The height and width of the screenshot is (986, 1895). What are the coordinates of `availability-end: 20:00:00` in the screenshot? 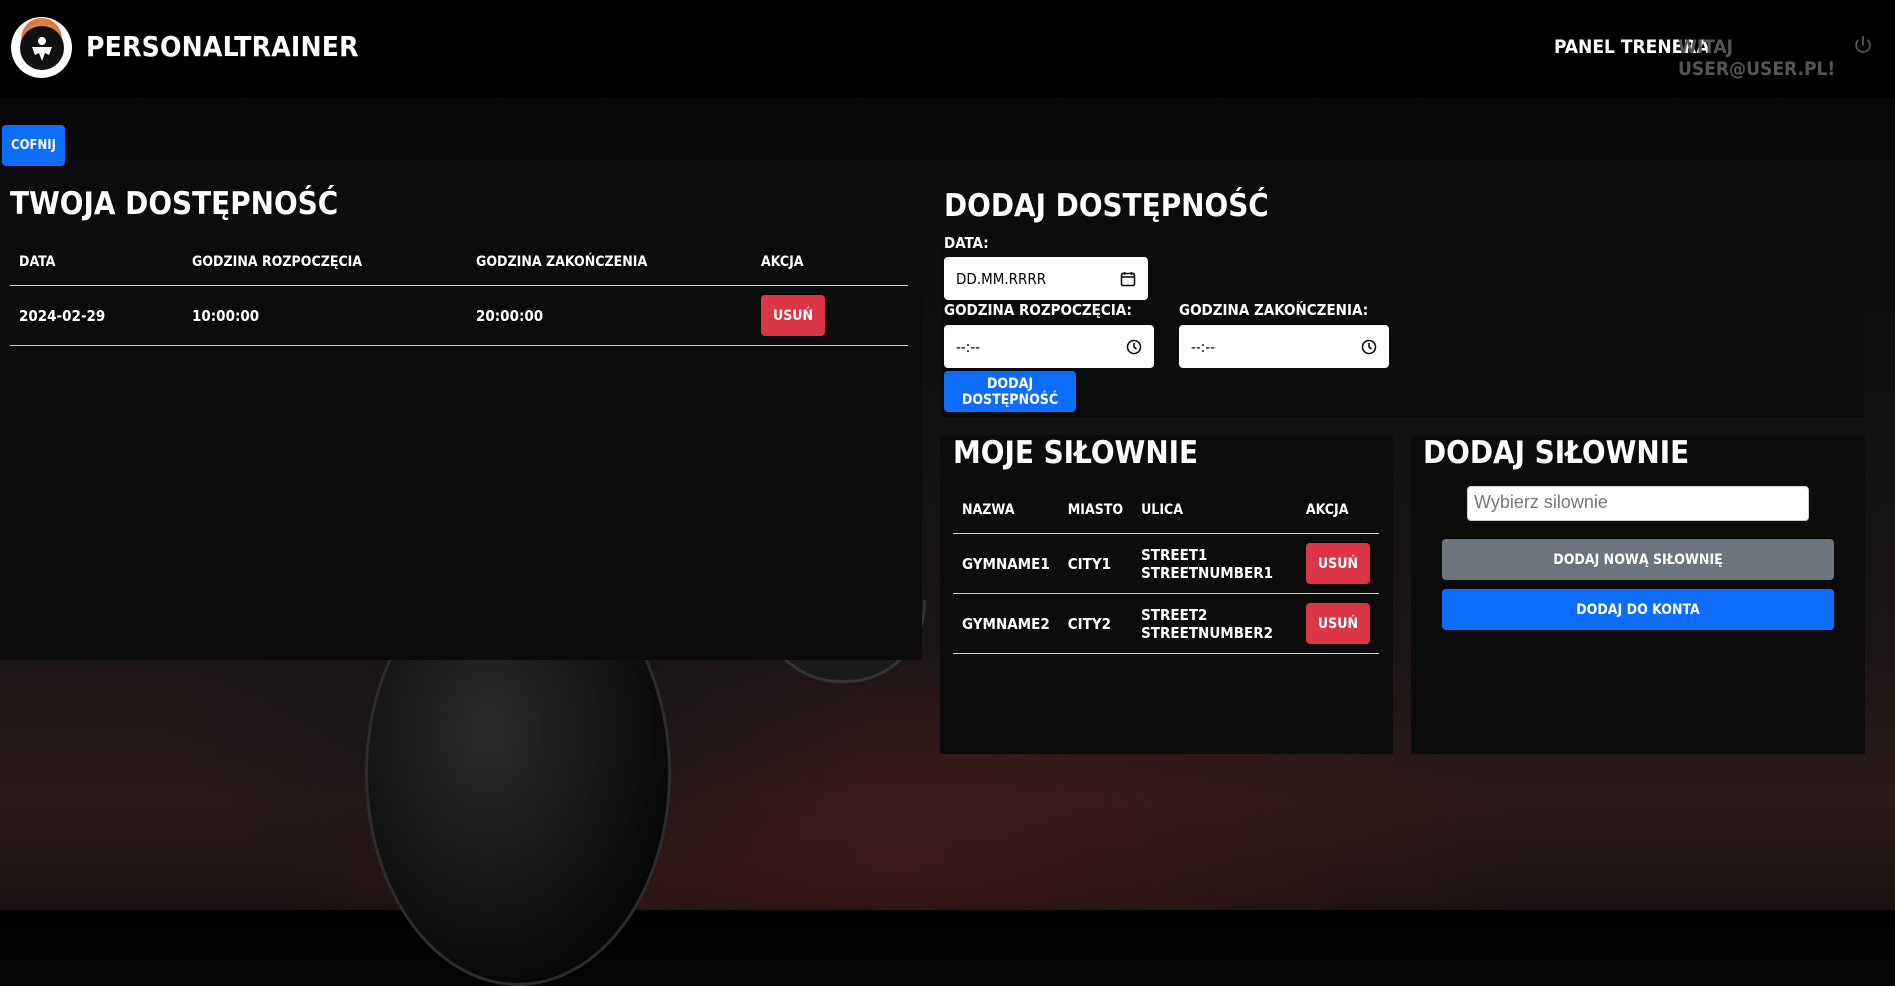 It's located at (609, 315).